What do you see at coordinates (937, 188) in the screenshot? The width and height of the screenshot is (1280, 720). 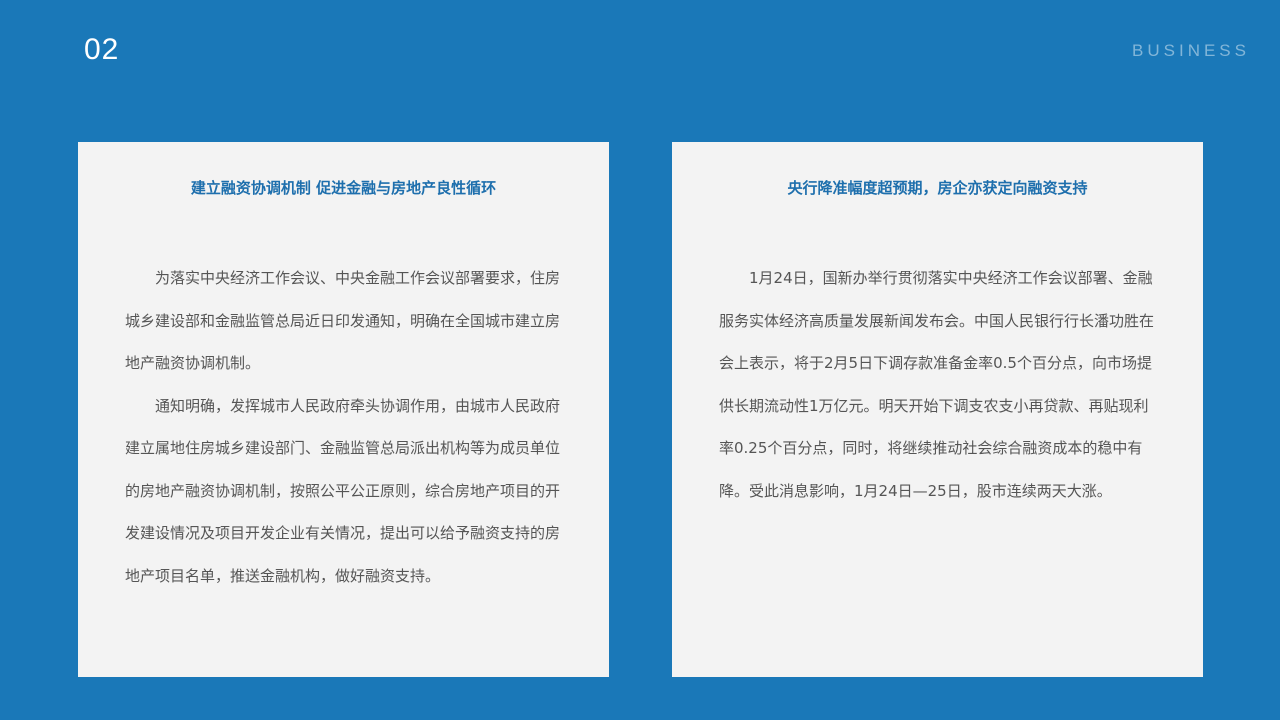 I see `card-title: 央行降准幅度超预期，房企亦获定向融资支持` at bounding box center [937, 188].